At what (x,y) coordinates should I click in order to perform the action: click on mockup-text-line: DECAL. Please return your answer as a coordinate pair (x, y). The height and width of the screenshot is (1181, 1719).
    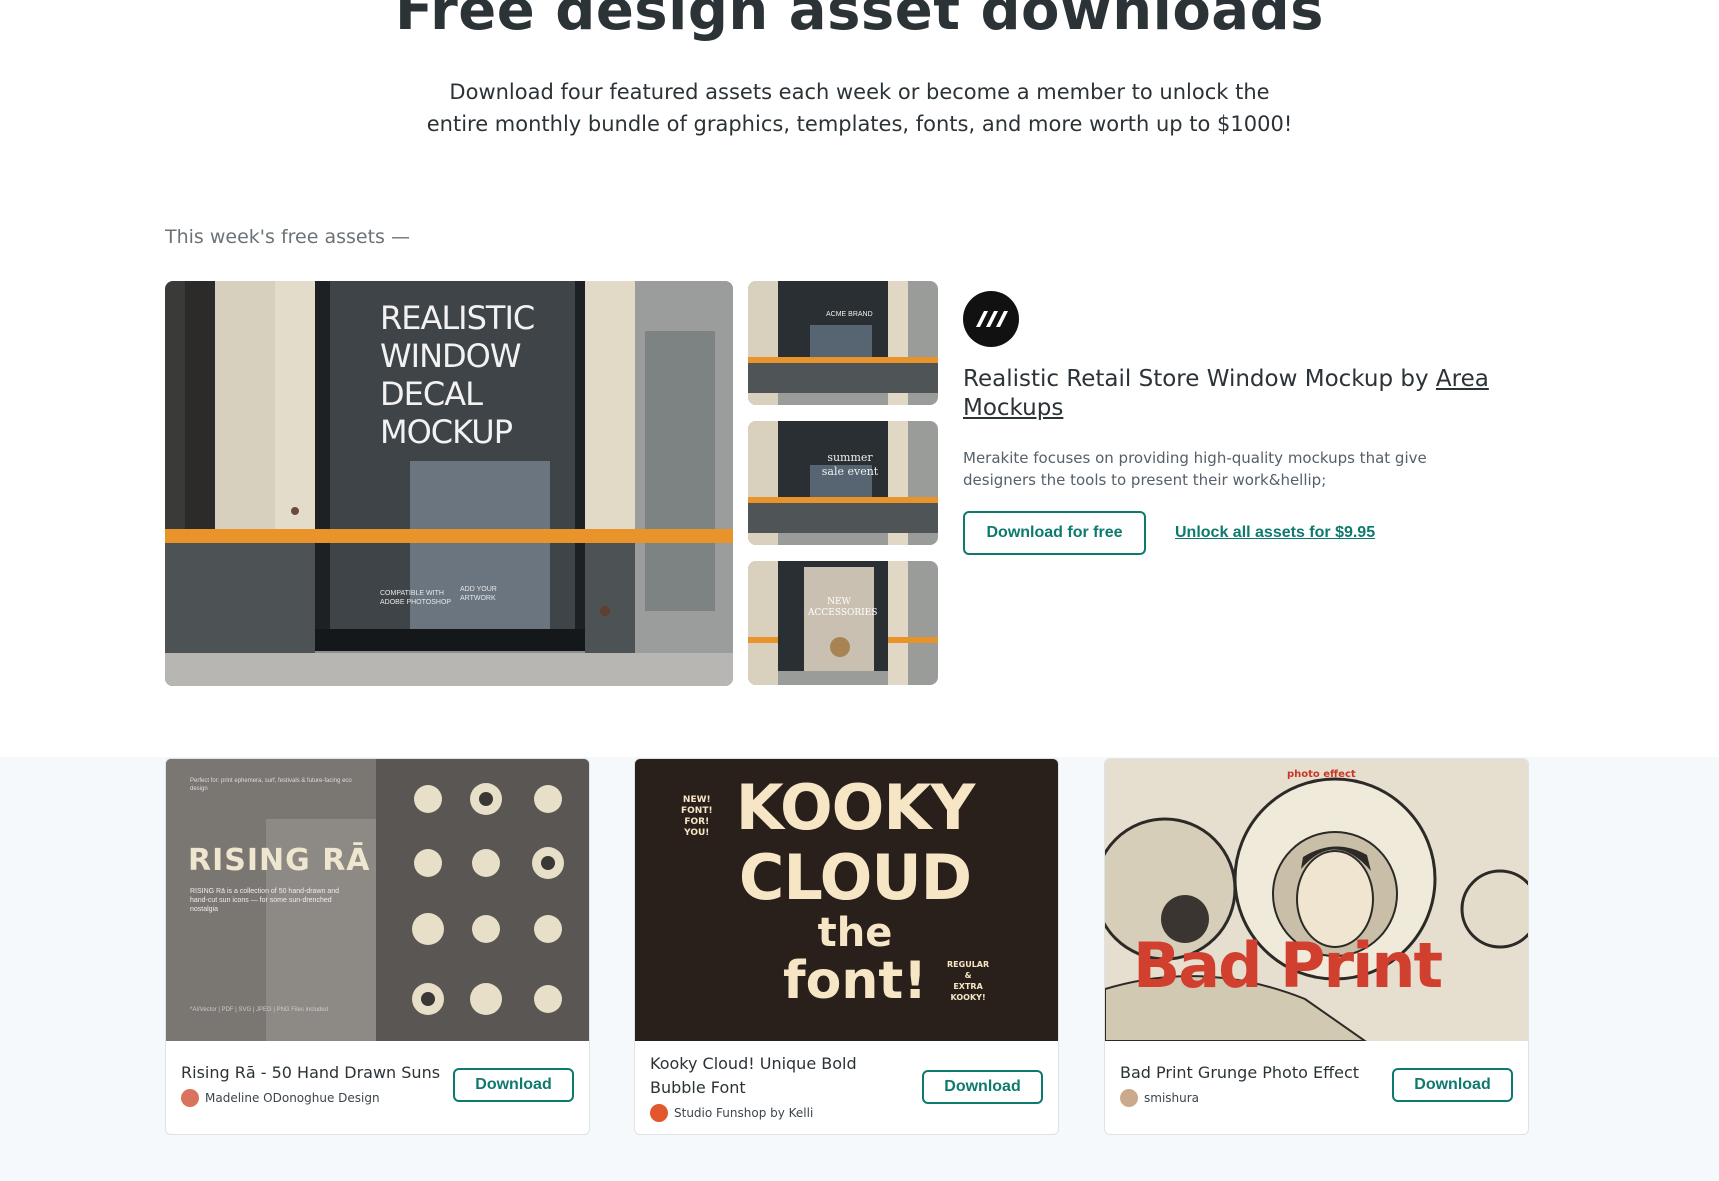
    Looking at the image, I should click on (431, 394).